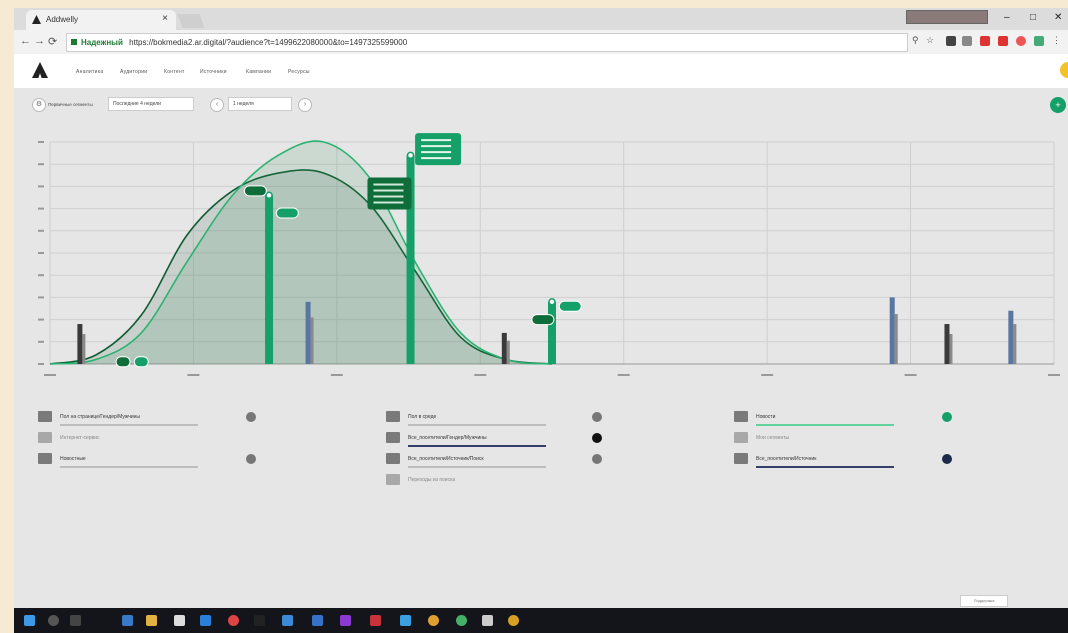 This screenshot has height=633, width=1068. Describe the element at coordinates (258, 72) in the screenshot. I see `nav-item-campaigns: Кампании` at that location.